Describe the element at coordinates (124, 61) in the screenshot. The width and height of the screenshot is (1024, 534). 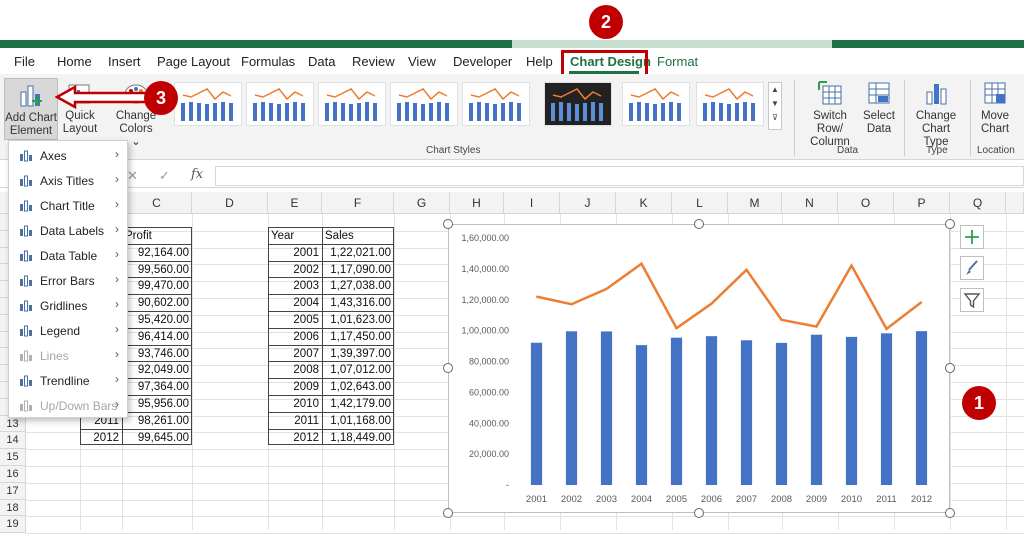
I see `tab-insert: Insert` at that location.